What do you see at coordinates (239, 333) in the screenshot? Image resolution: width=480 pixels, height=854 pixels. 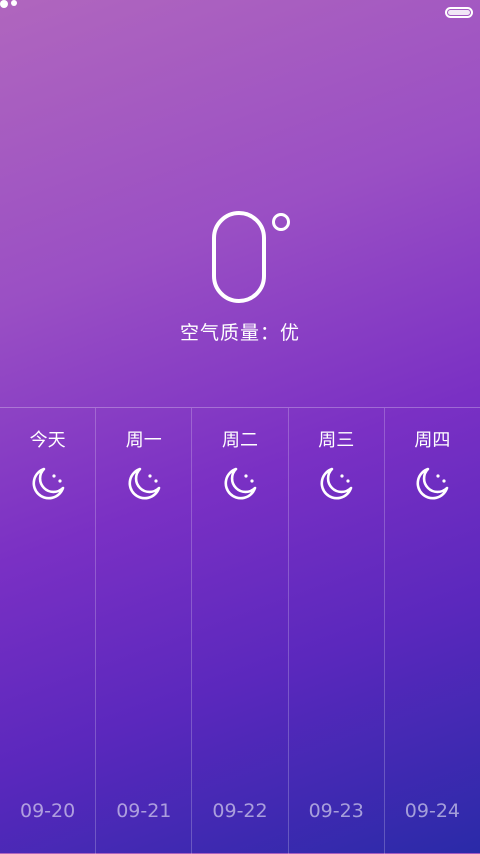 I see `air-quality-label: 空气质量：优` at bounding box center [239, 333].